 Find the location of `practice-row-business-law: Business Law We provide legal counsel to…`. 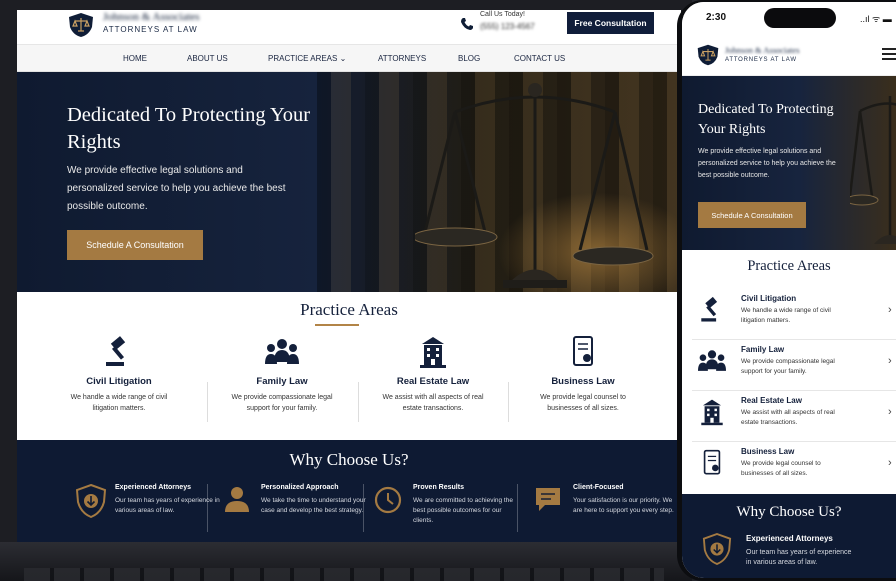

practice-row-business-law: Business Law We provide legal counsel to… is located at coordinates (794, 468).